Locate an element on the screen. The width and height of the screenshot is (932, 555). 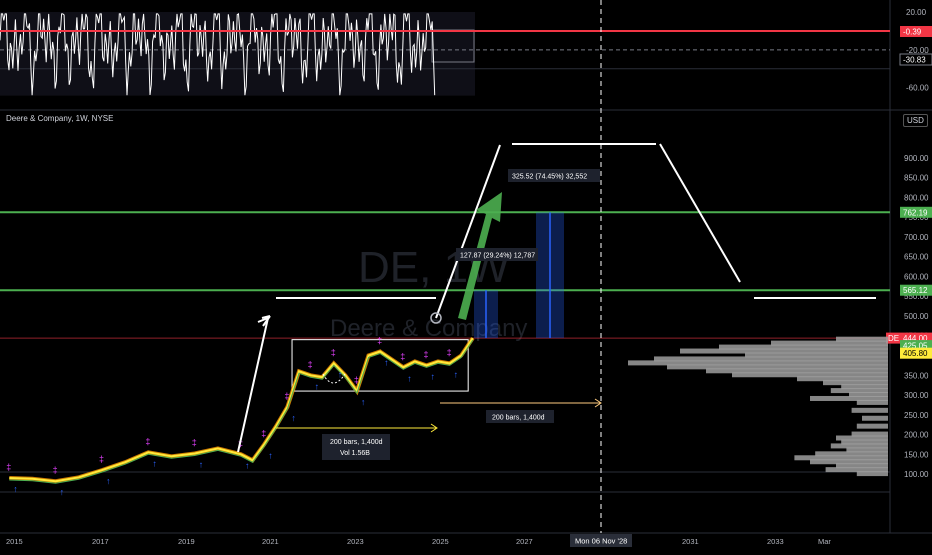
price-tick-label: 800.00 is located at coordinates (916, 197).